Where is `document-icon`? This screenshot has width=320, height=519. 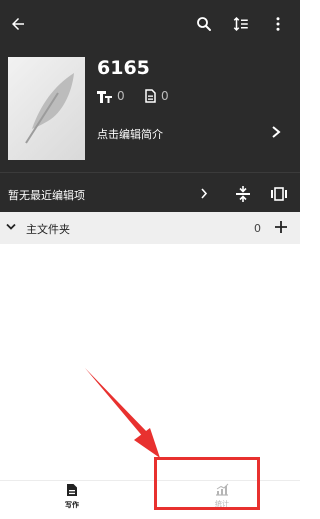
document-icon is located at coordinates (72, 490).